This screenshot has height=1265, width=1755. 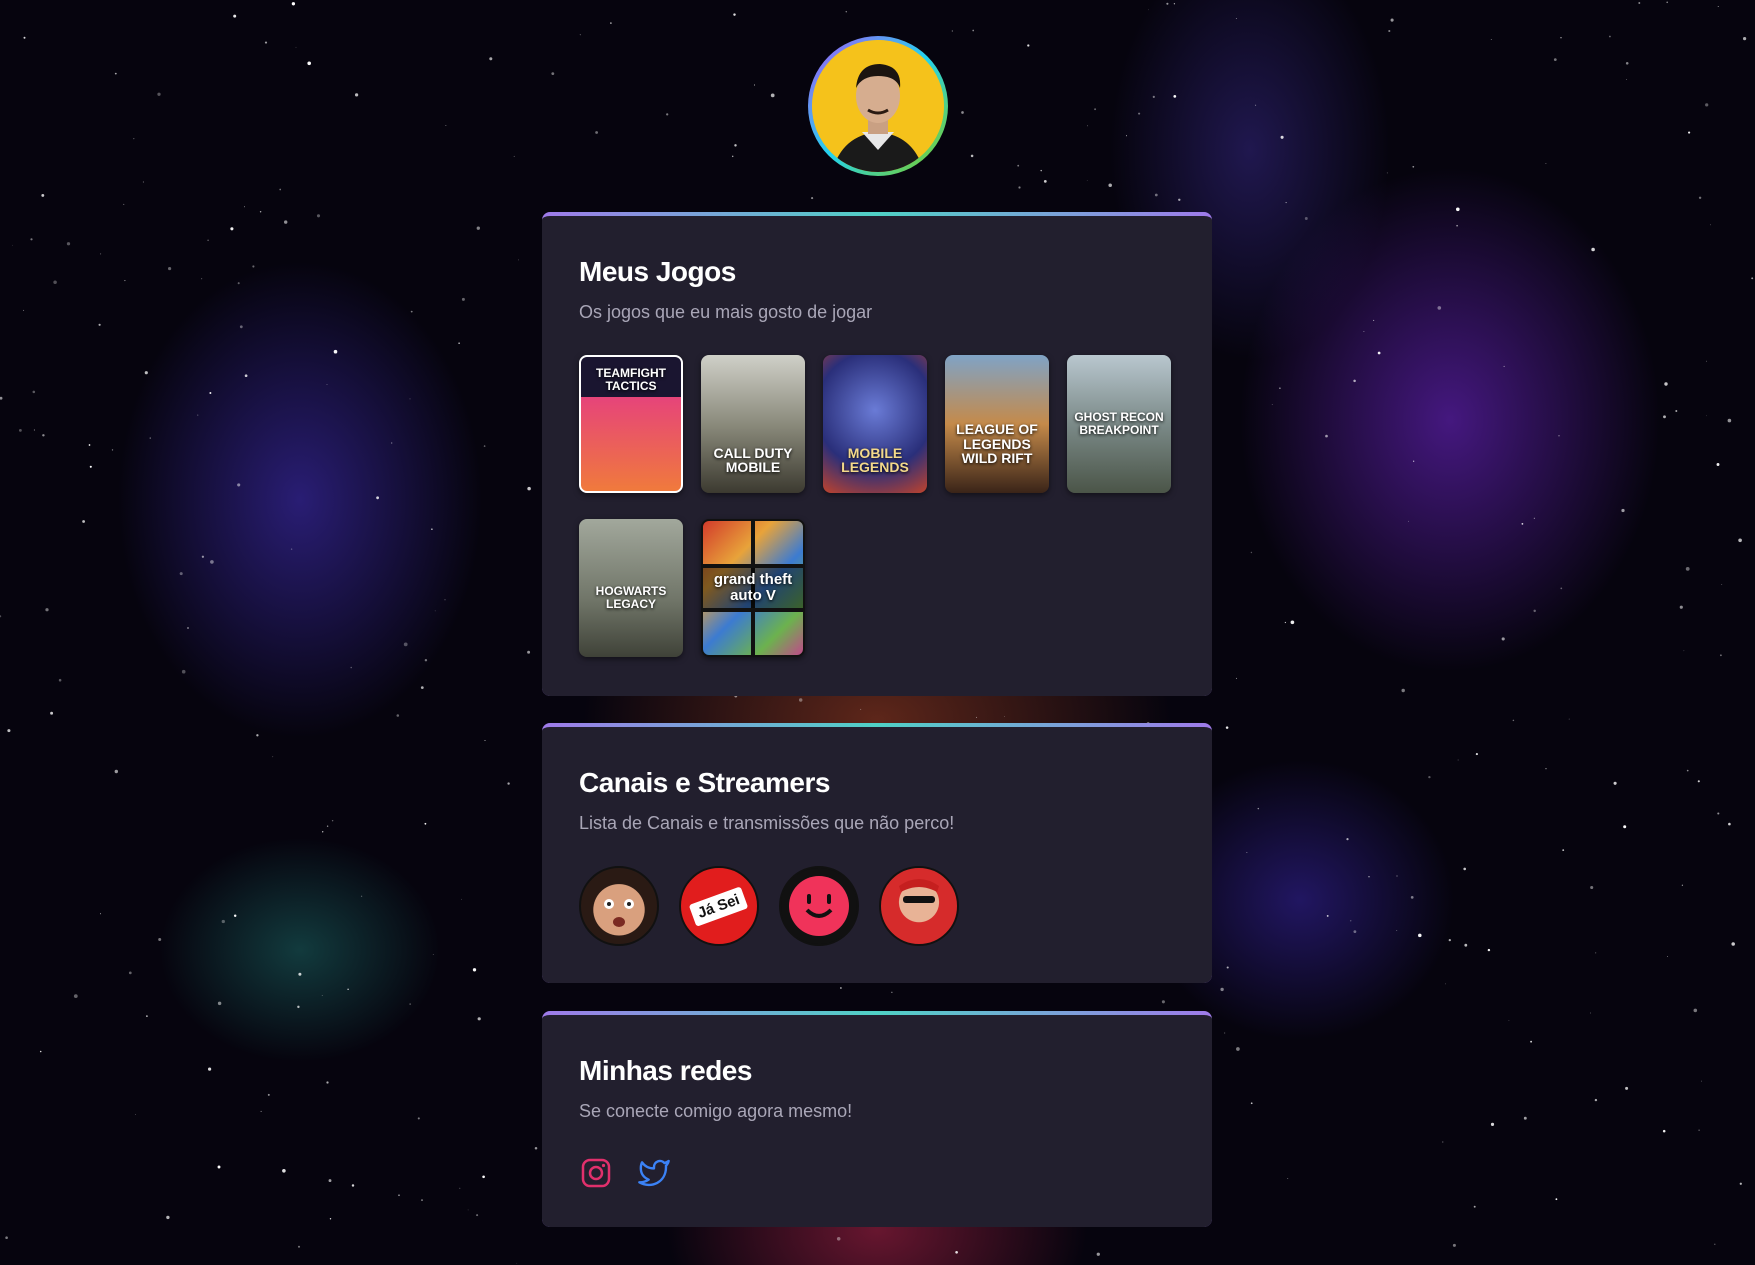 What do you see at coordinates (716, 1111) in the screenshot?
I see `social-subtitle: Se conecte comigo agora mesmo!` at bounding box center [716, 1111].